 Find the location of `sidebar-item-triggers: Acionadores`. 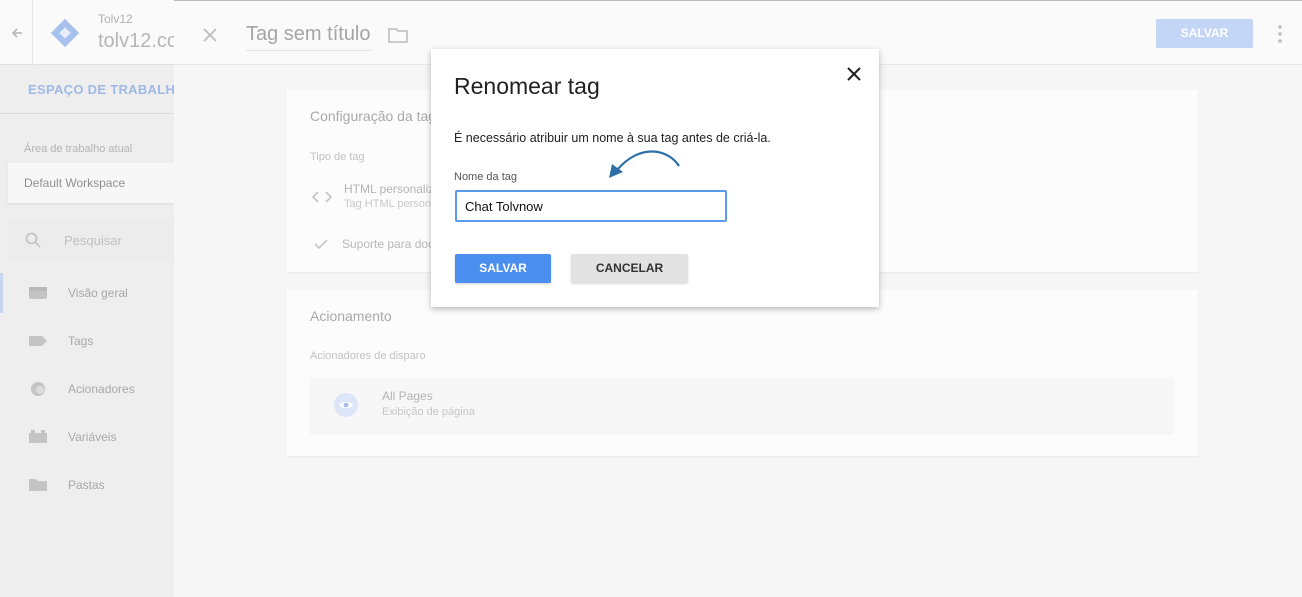

sidebar-item-triggers: Acionadores is located at coordinates (87, 389).